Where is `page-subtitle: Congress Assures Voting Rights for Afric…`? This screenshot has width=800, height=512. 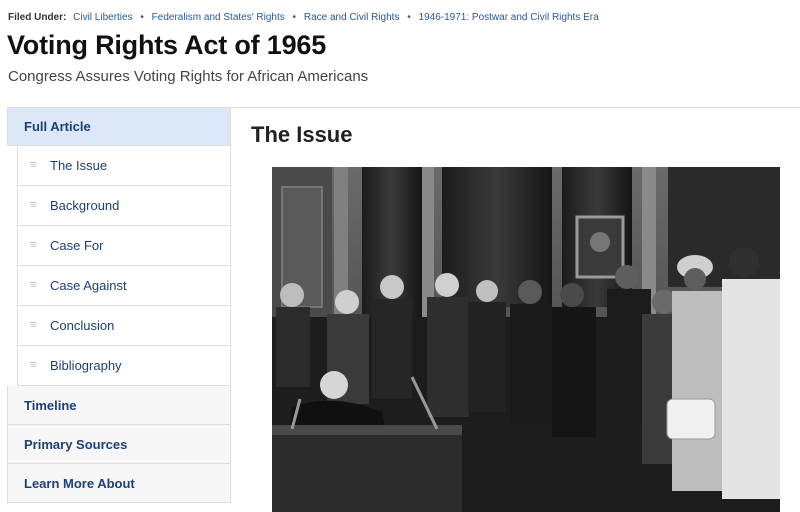 page-subtitle: Congress Assures Voting Rights for Afric… is located at coordinates (188, 76).